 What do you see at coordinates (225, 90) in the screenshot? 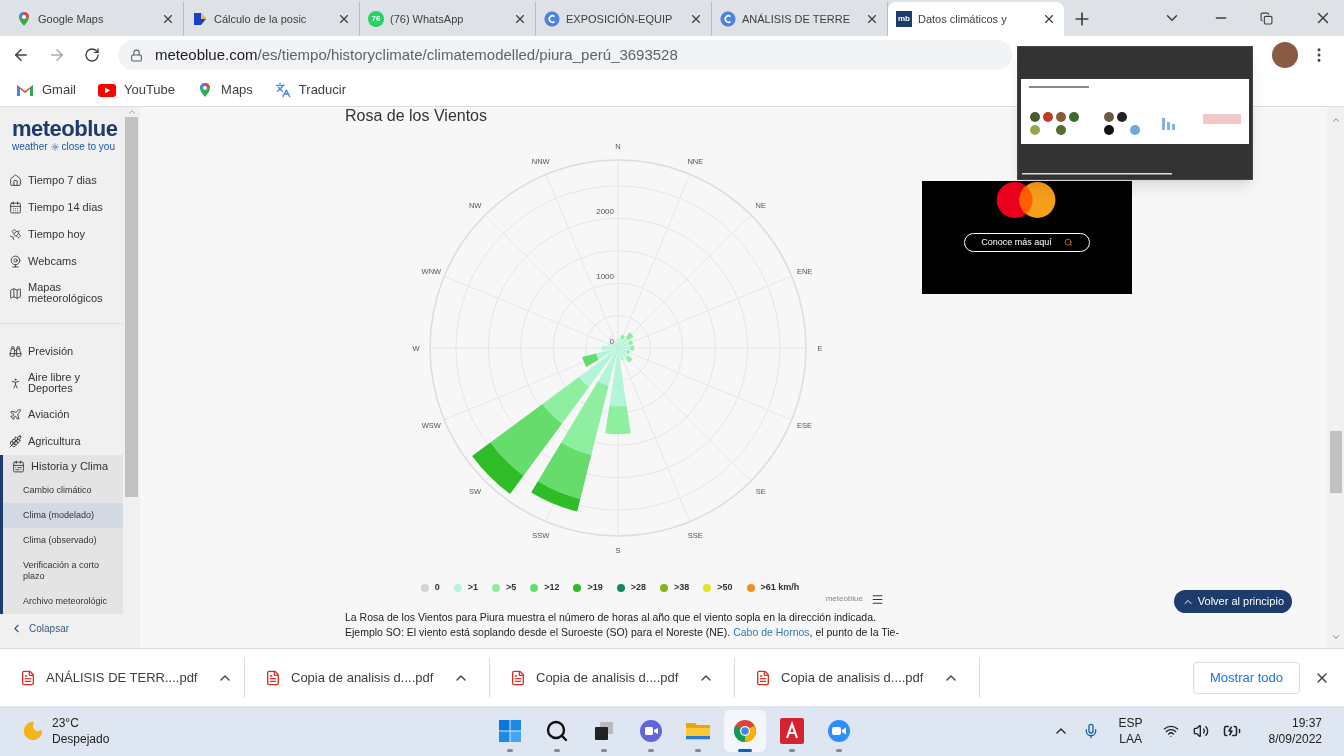
I see `bookmark-link: Maps` at bounding box center [225, 90].